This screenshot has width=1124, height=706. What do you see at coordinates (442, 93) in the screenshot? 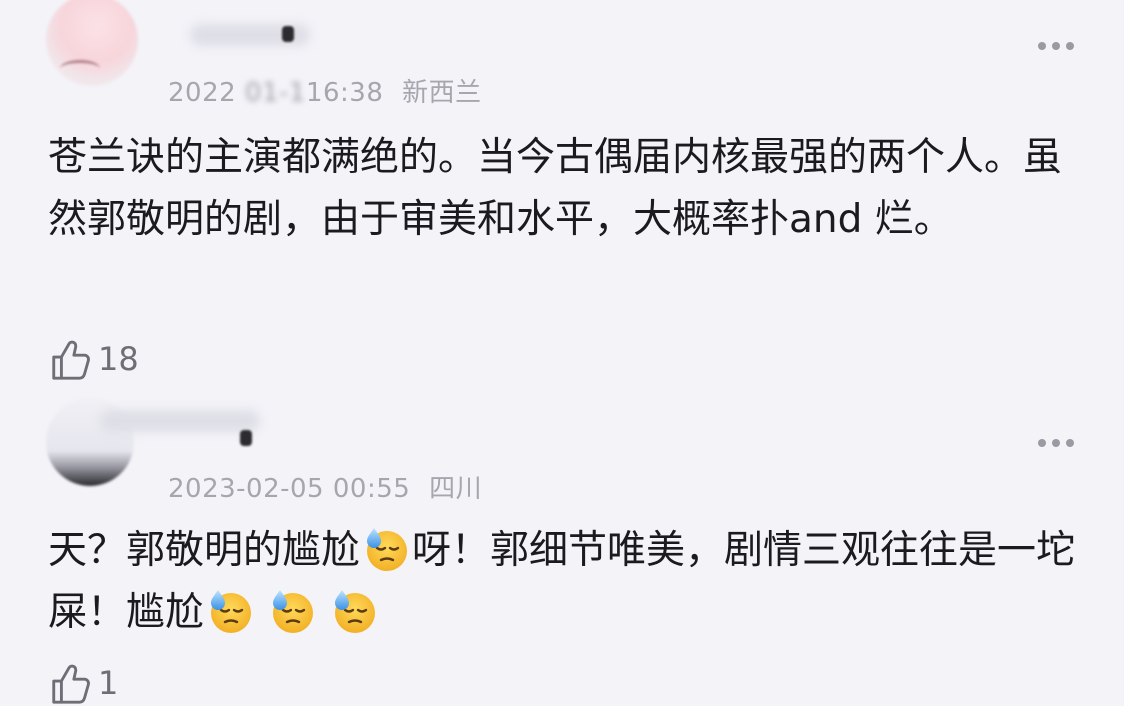
I see `comment-location: 新西兰` at bounding box center [442, 93].